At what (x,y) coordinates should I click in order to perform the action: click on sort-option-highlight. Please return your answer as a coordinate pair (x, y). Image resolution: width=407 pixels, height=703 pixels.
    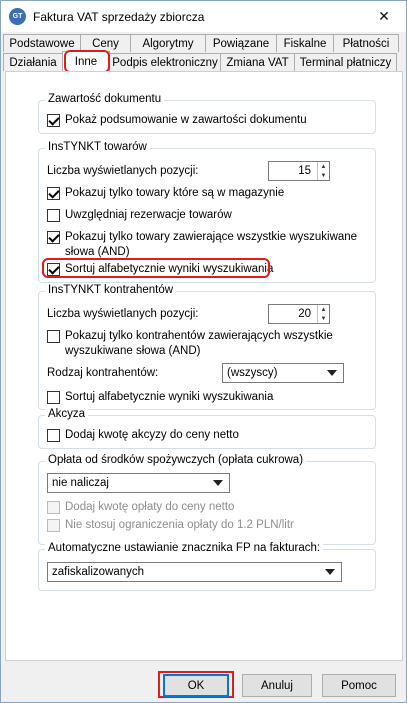
    Looking at the image, I should click on (156, 268).